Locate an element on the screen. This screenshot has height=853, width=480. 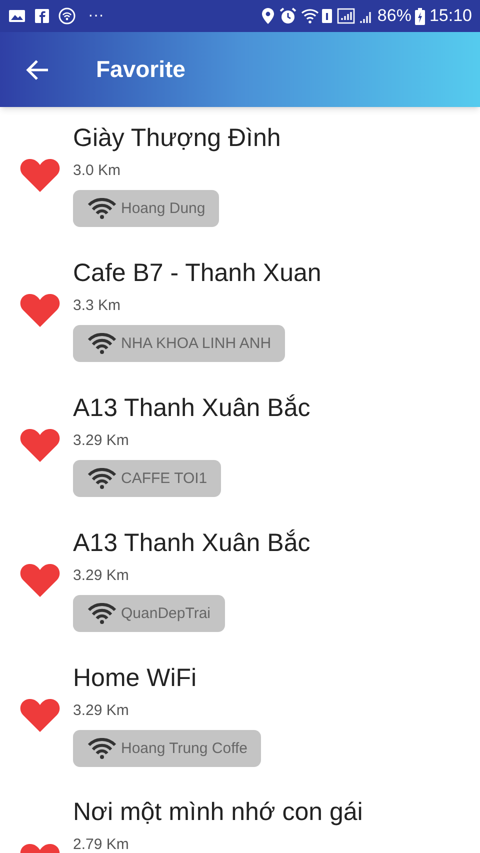
battery-percent: 86% is located at coordinates (394, 16).